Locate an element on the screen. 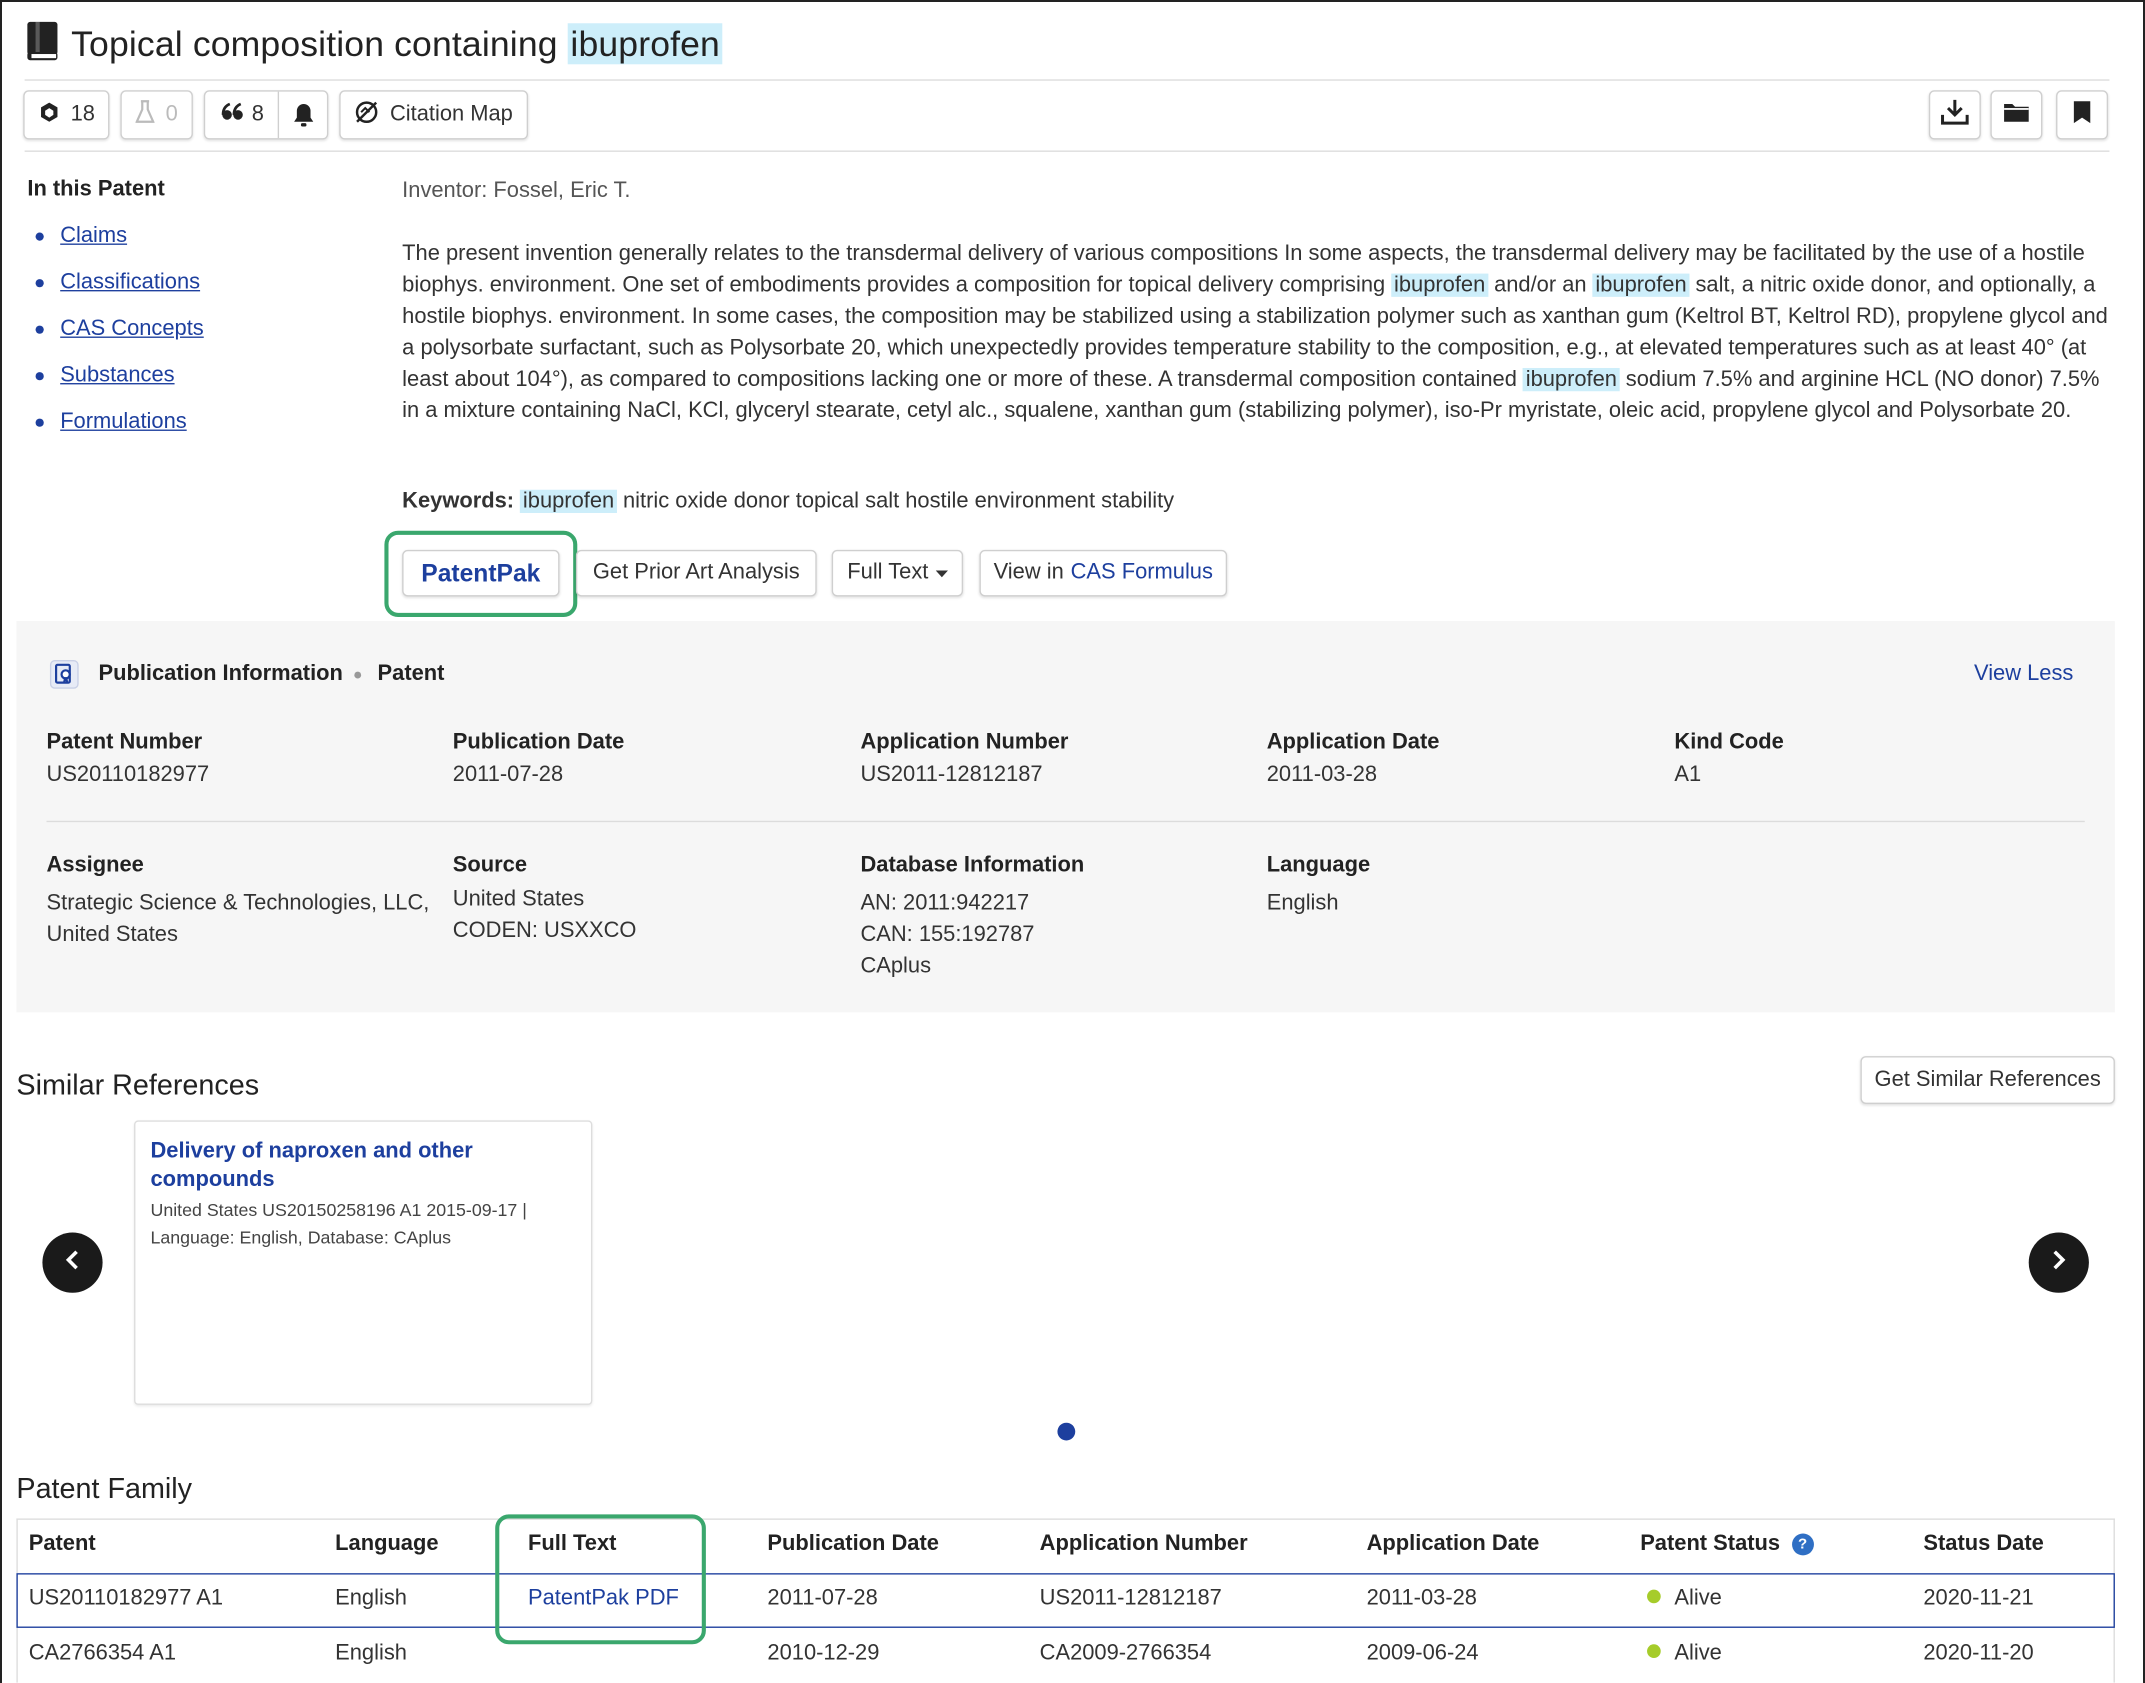  row-2-patent: CA2766354 A1 is located at coordinates (102, 1653).